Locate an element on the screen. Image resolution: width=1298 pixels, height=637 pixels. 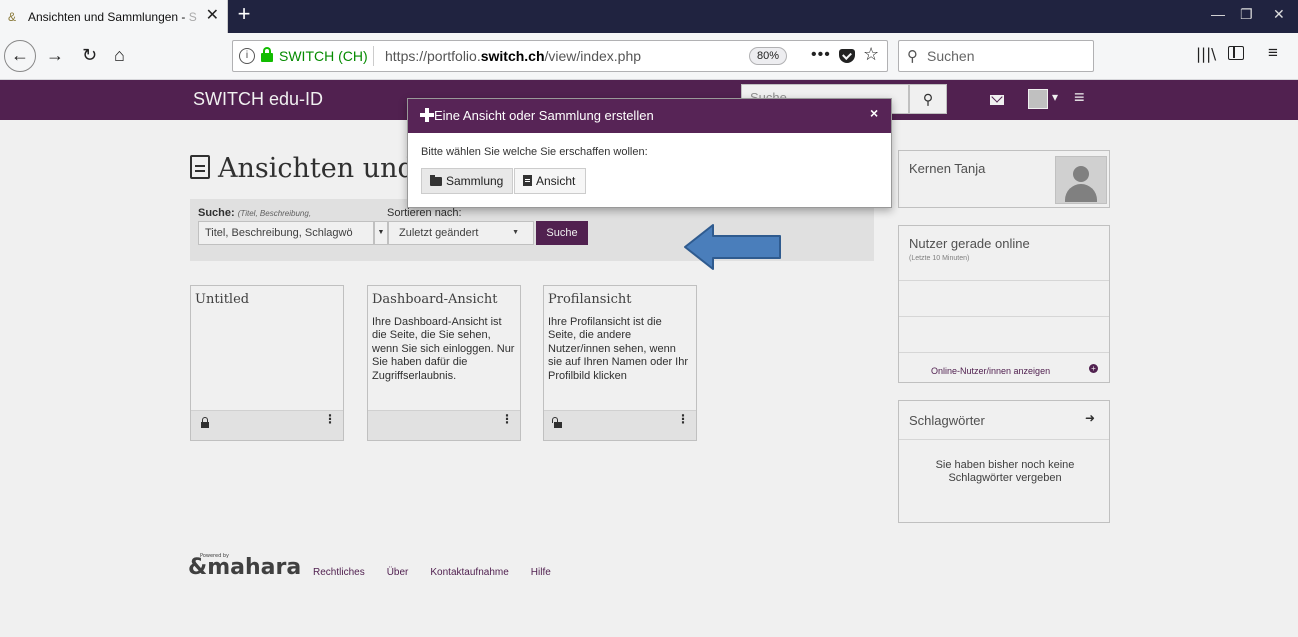
bookmark-star-icon: ☆ is located at coordinates (871, 54).